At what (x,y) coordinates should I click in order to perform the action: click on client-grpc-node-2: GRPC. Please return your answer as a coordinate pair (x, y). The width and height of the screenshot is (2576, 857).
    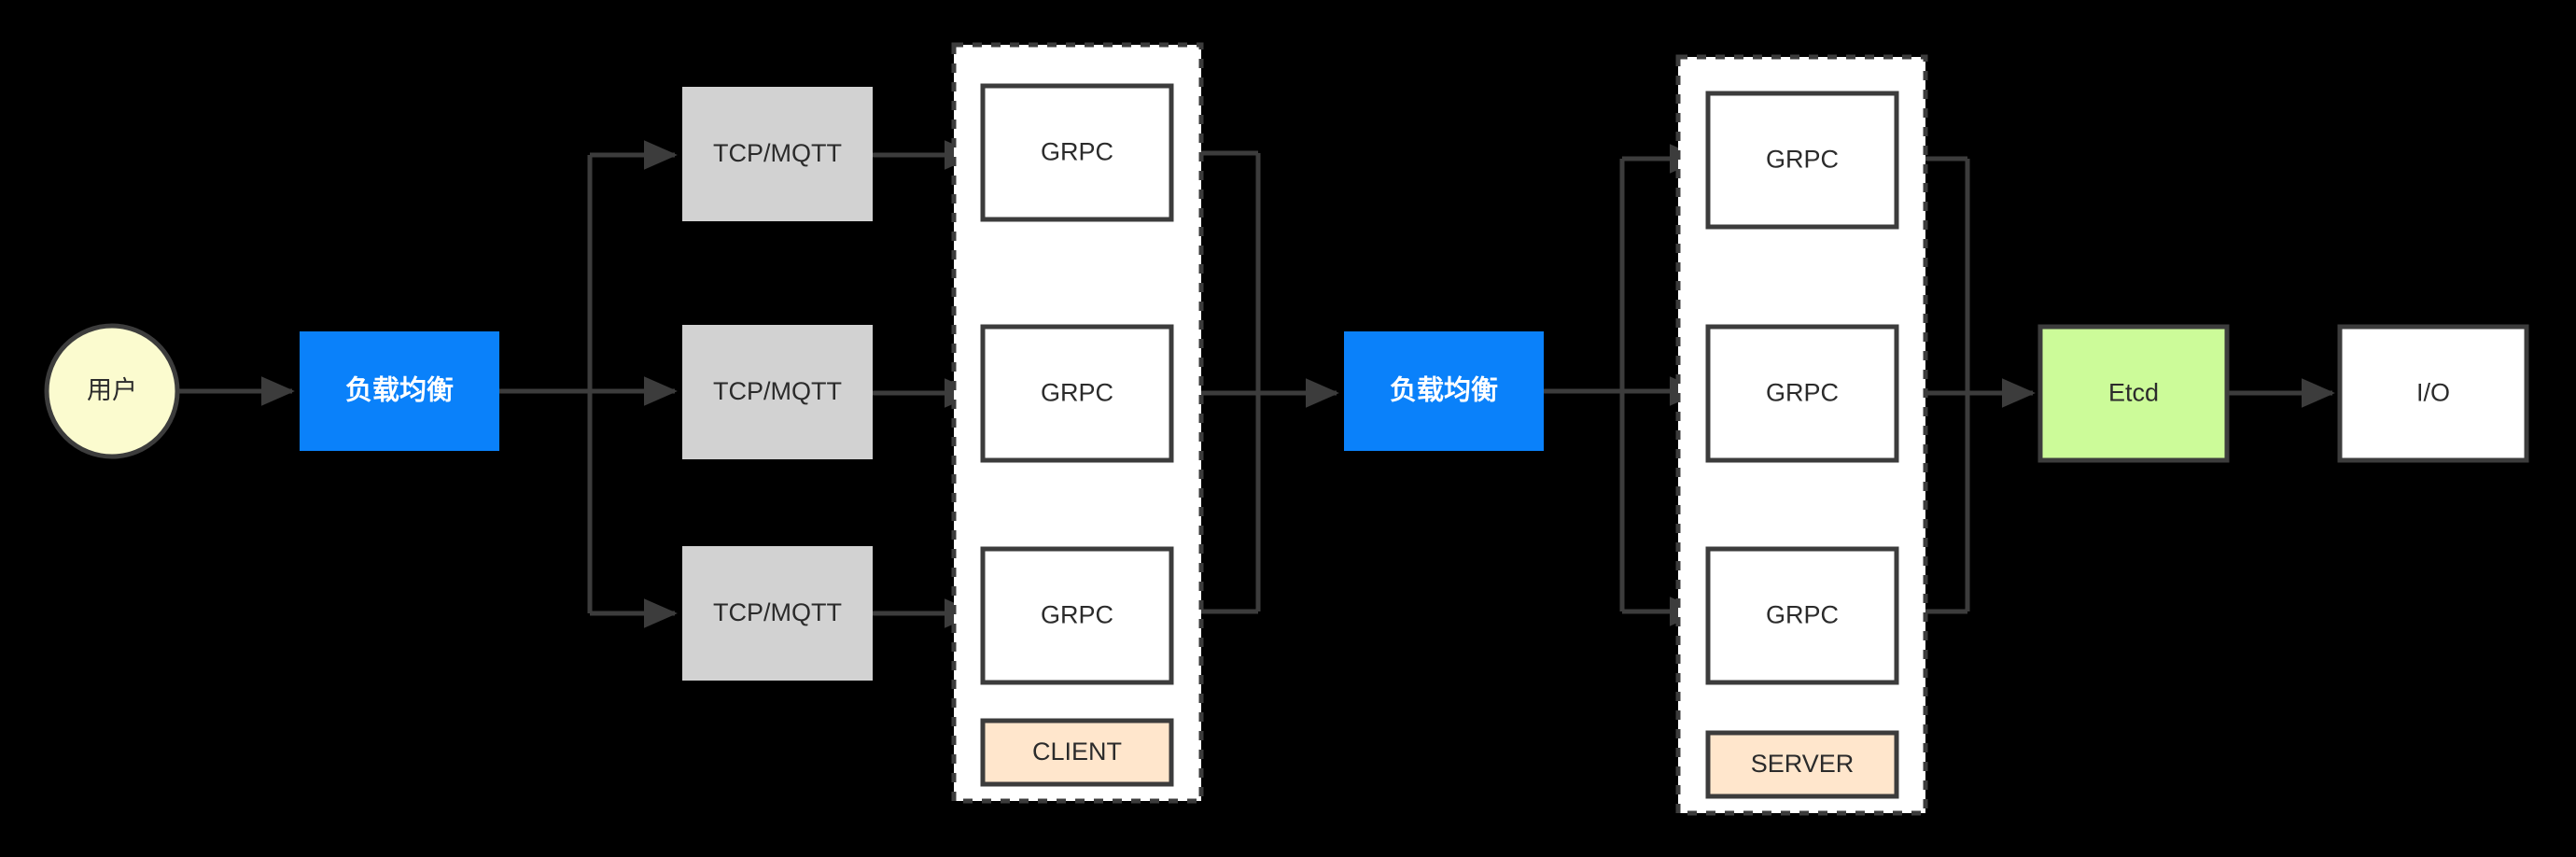
    Looking at the image, I should click on (1077, 394).